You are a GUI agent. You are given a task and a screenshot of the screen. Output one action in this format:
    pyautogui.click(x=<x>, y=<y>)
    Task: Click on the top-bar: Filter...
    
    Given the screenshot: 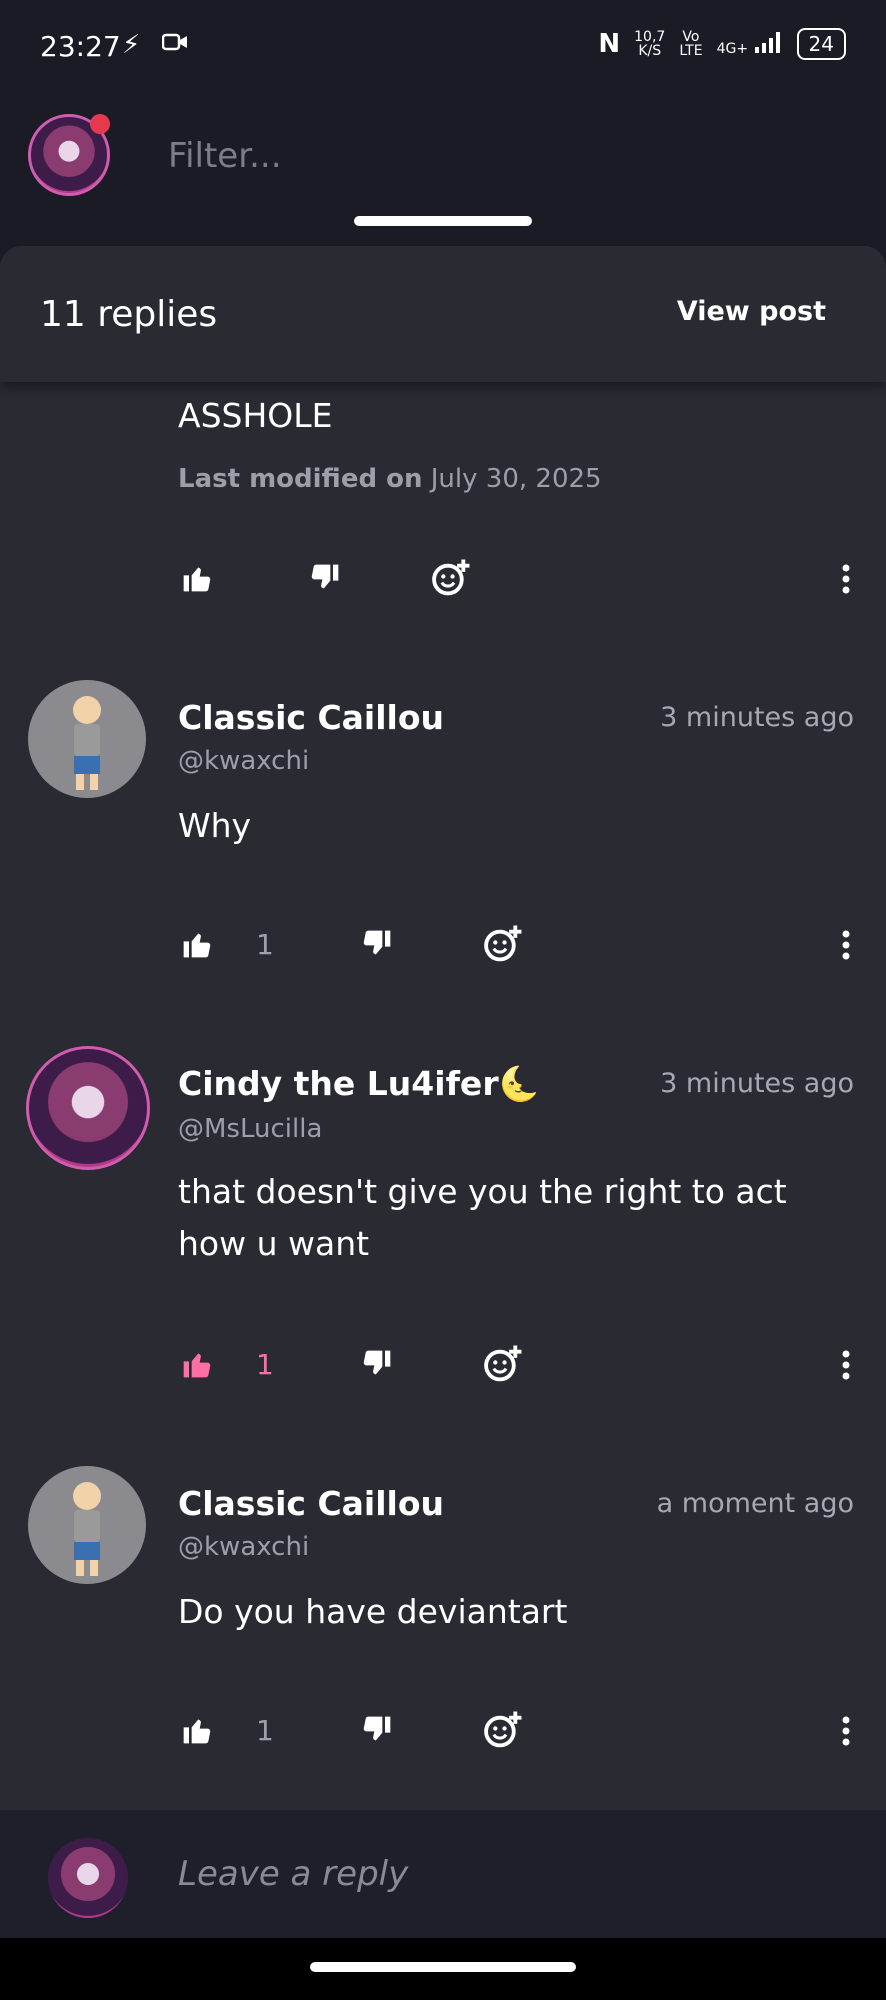 What is the action you would take?
    pyautogui.click(x=443, y=166)
    